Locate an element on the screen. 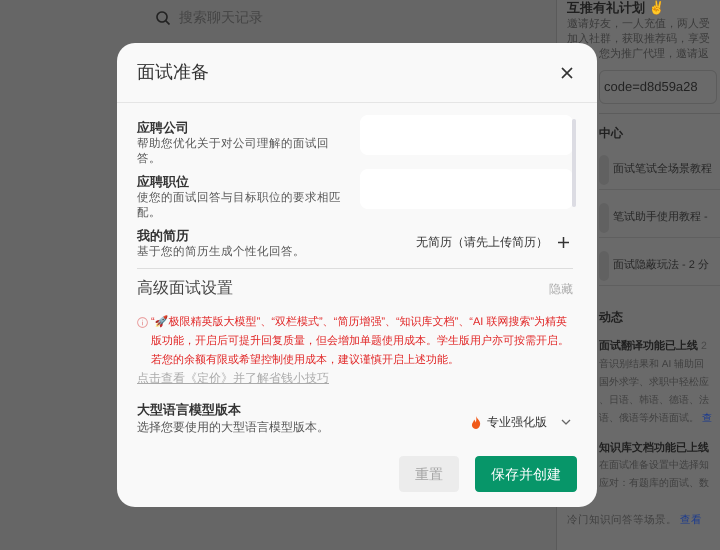 This screenshot has height=550, width=720. section-title: 互推有礼计划 ✌ is located at coordinates (616, 8).